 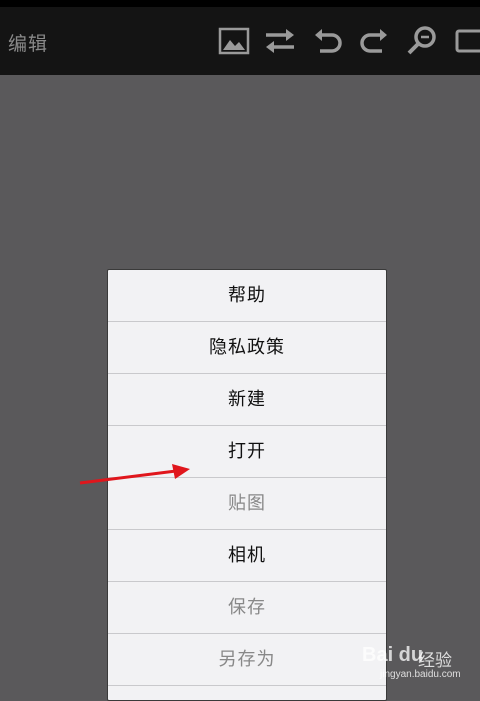 I want to click on menu-item-save-as: 另存为, so click(x=247, y=660).